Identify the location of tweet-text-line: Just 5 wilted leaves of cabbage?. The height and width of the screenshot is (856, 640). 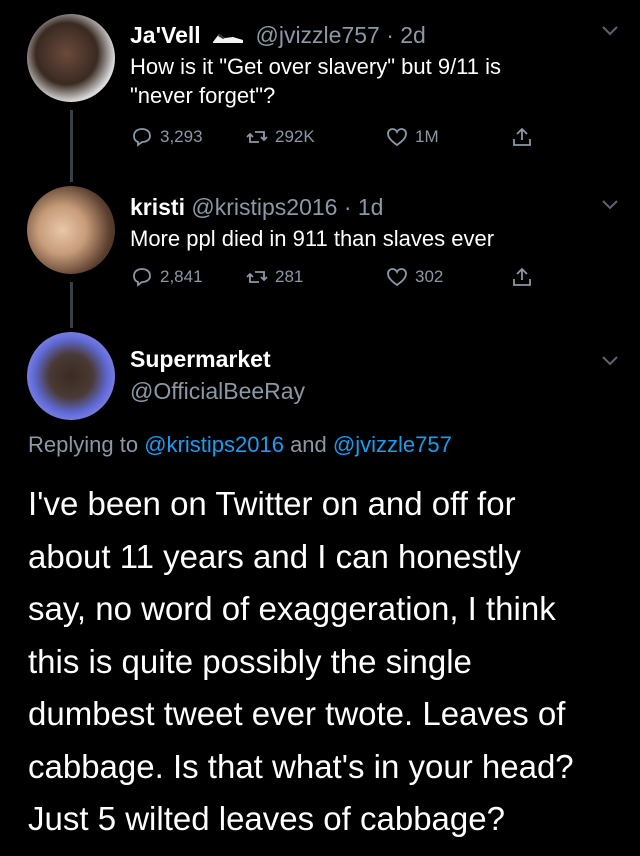
(266, 818).